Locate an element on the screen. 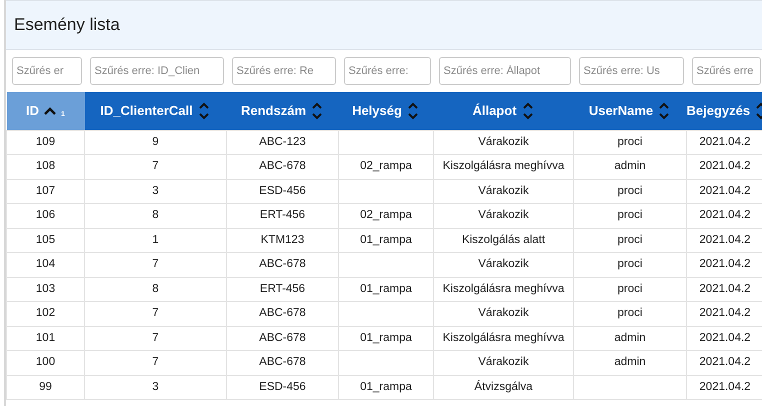 The height and width of the screenshot is (406, 762). table-cell: 102 is located at coordinates (46, 313).